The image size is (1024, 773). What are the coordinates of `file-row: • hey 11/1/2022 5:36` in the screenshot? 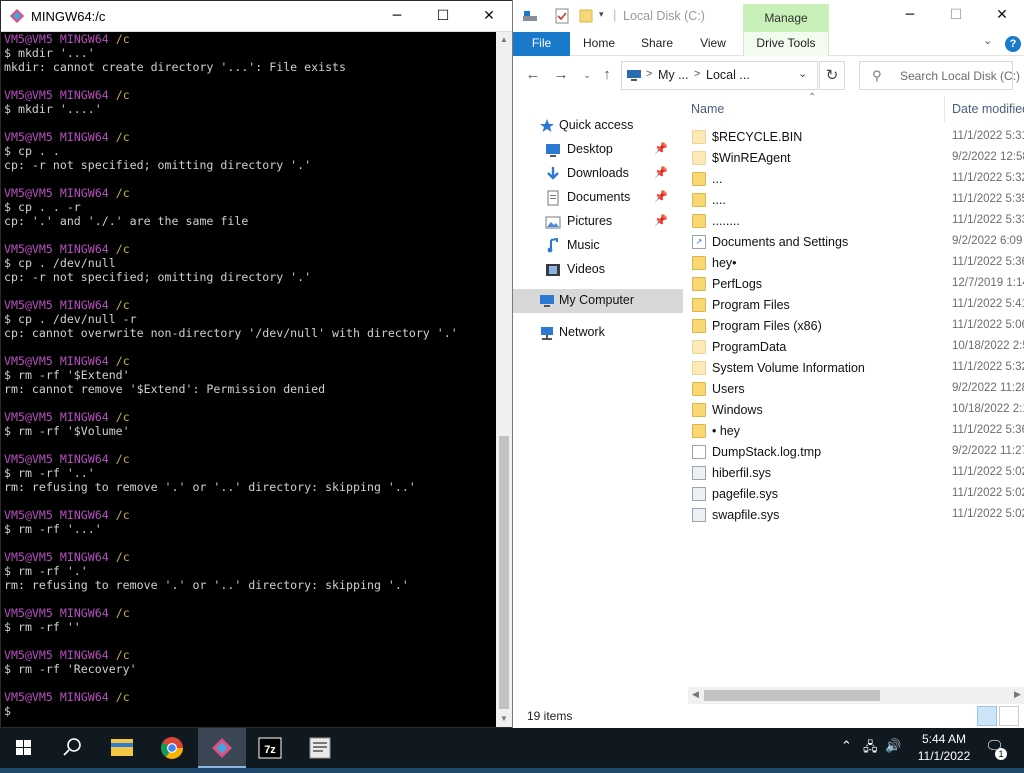 It's located at (856, 431).